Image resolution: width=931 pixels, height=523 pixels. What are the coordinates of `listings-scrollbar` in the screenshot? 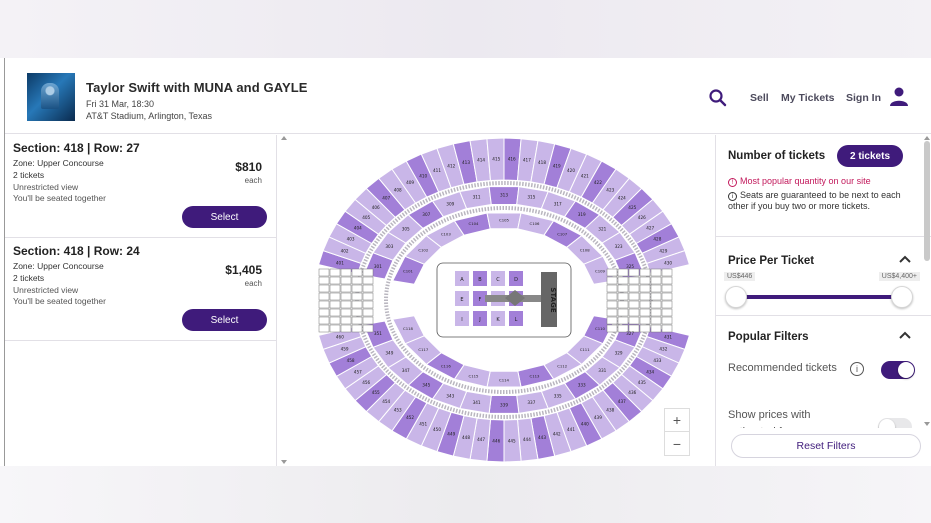 It's located at (284, 300).